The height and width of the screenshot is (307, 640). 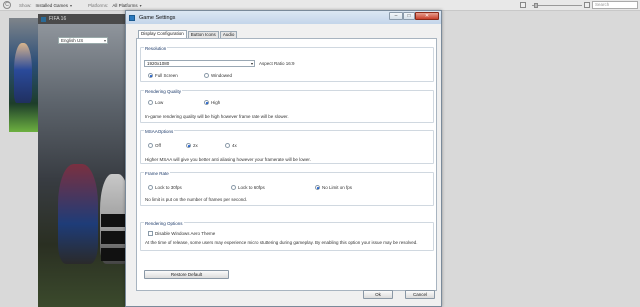 What do you see at coordinates (164, 223) in the screenshot?
I see `rendering-options-heading: Rendering Options` at bounding box center [164, 223].